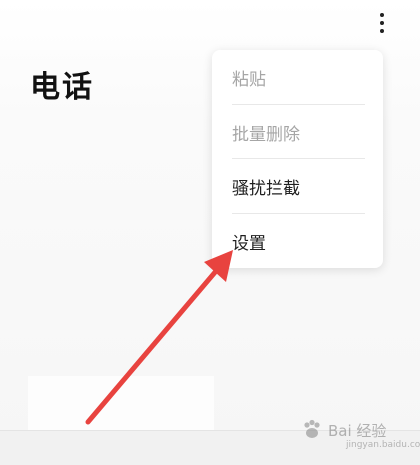 Image resolution: width=420 pixels, height=465 pixels. What do you see at coordinates (312, 428) in the screenshot?
I see `baidu-paw-icon` at bounding box center [312, 428].